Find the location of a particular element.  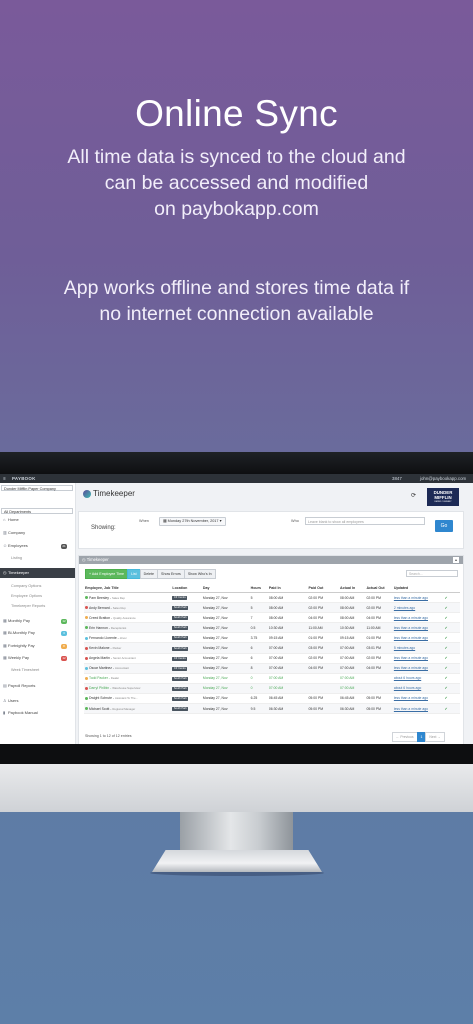

show-whos-in-button: Show Who's In is located at coordinates (199, 574).